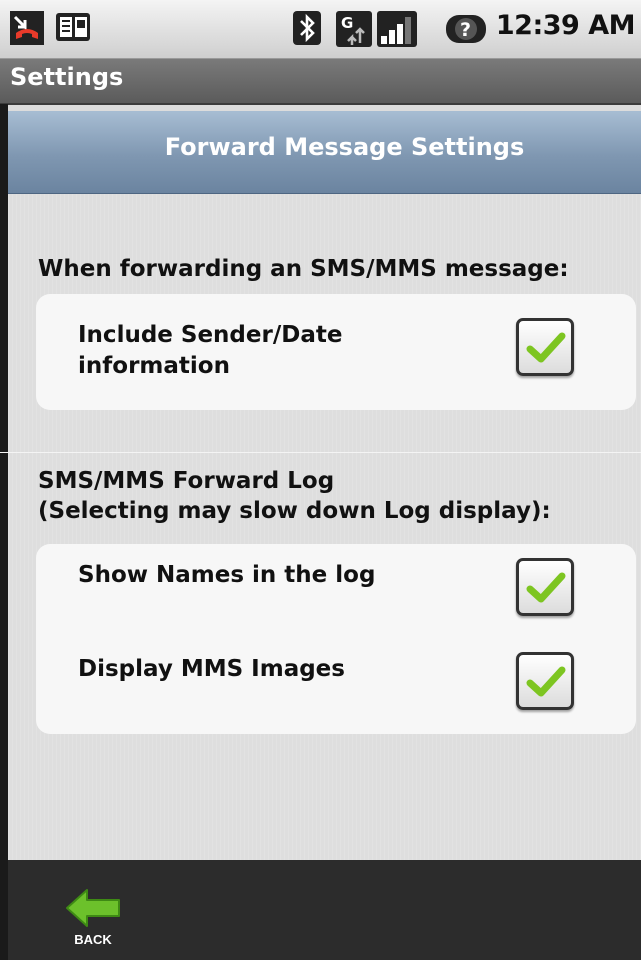 The height and width of the screenshot is (960, 641). Describe the element at coordinates (397, 31) in the screenshot. I see `signal-bars-icon` at that location.